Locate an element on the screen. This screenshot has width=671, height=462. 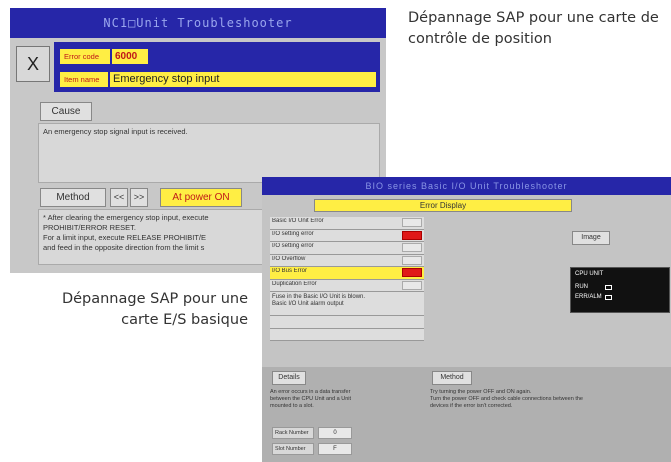
slot-number-value: F is located at coordinates (335, 449).